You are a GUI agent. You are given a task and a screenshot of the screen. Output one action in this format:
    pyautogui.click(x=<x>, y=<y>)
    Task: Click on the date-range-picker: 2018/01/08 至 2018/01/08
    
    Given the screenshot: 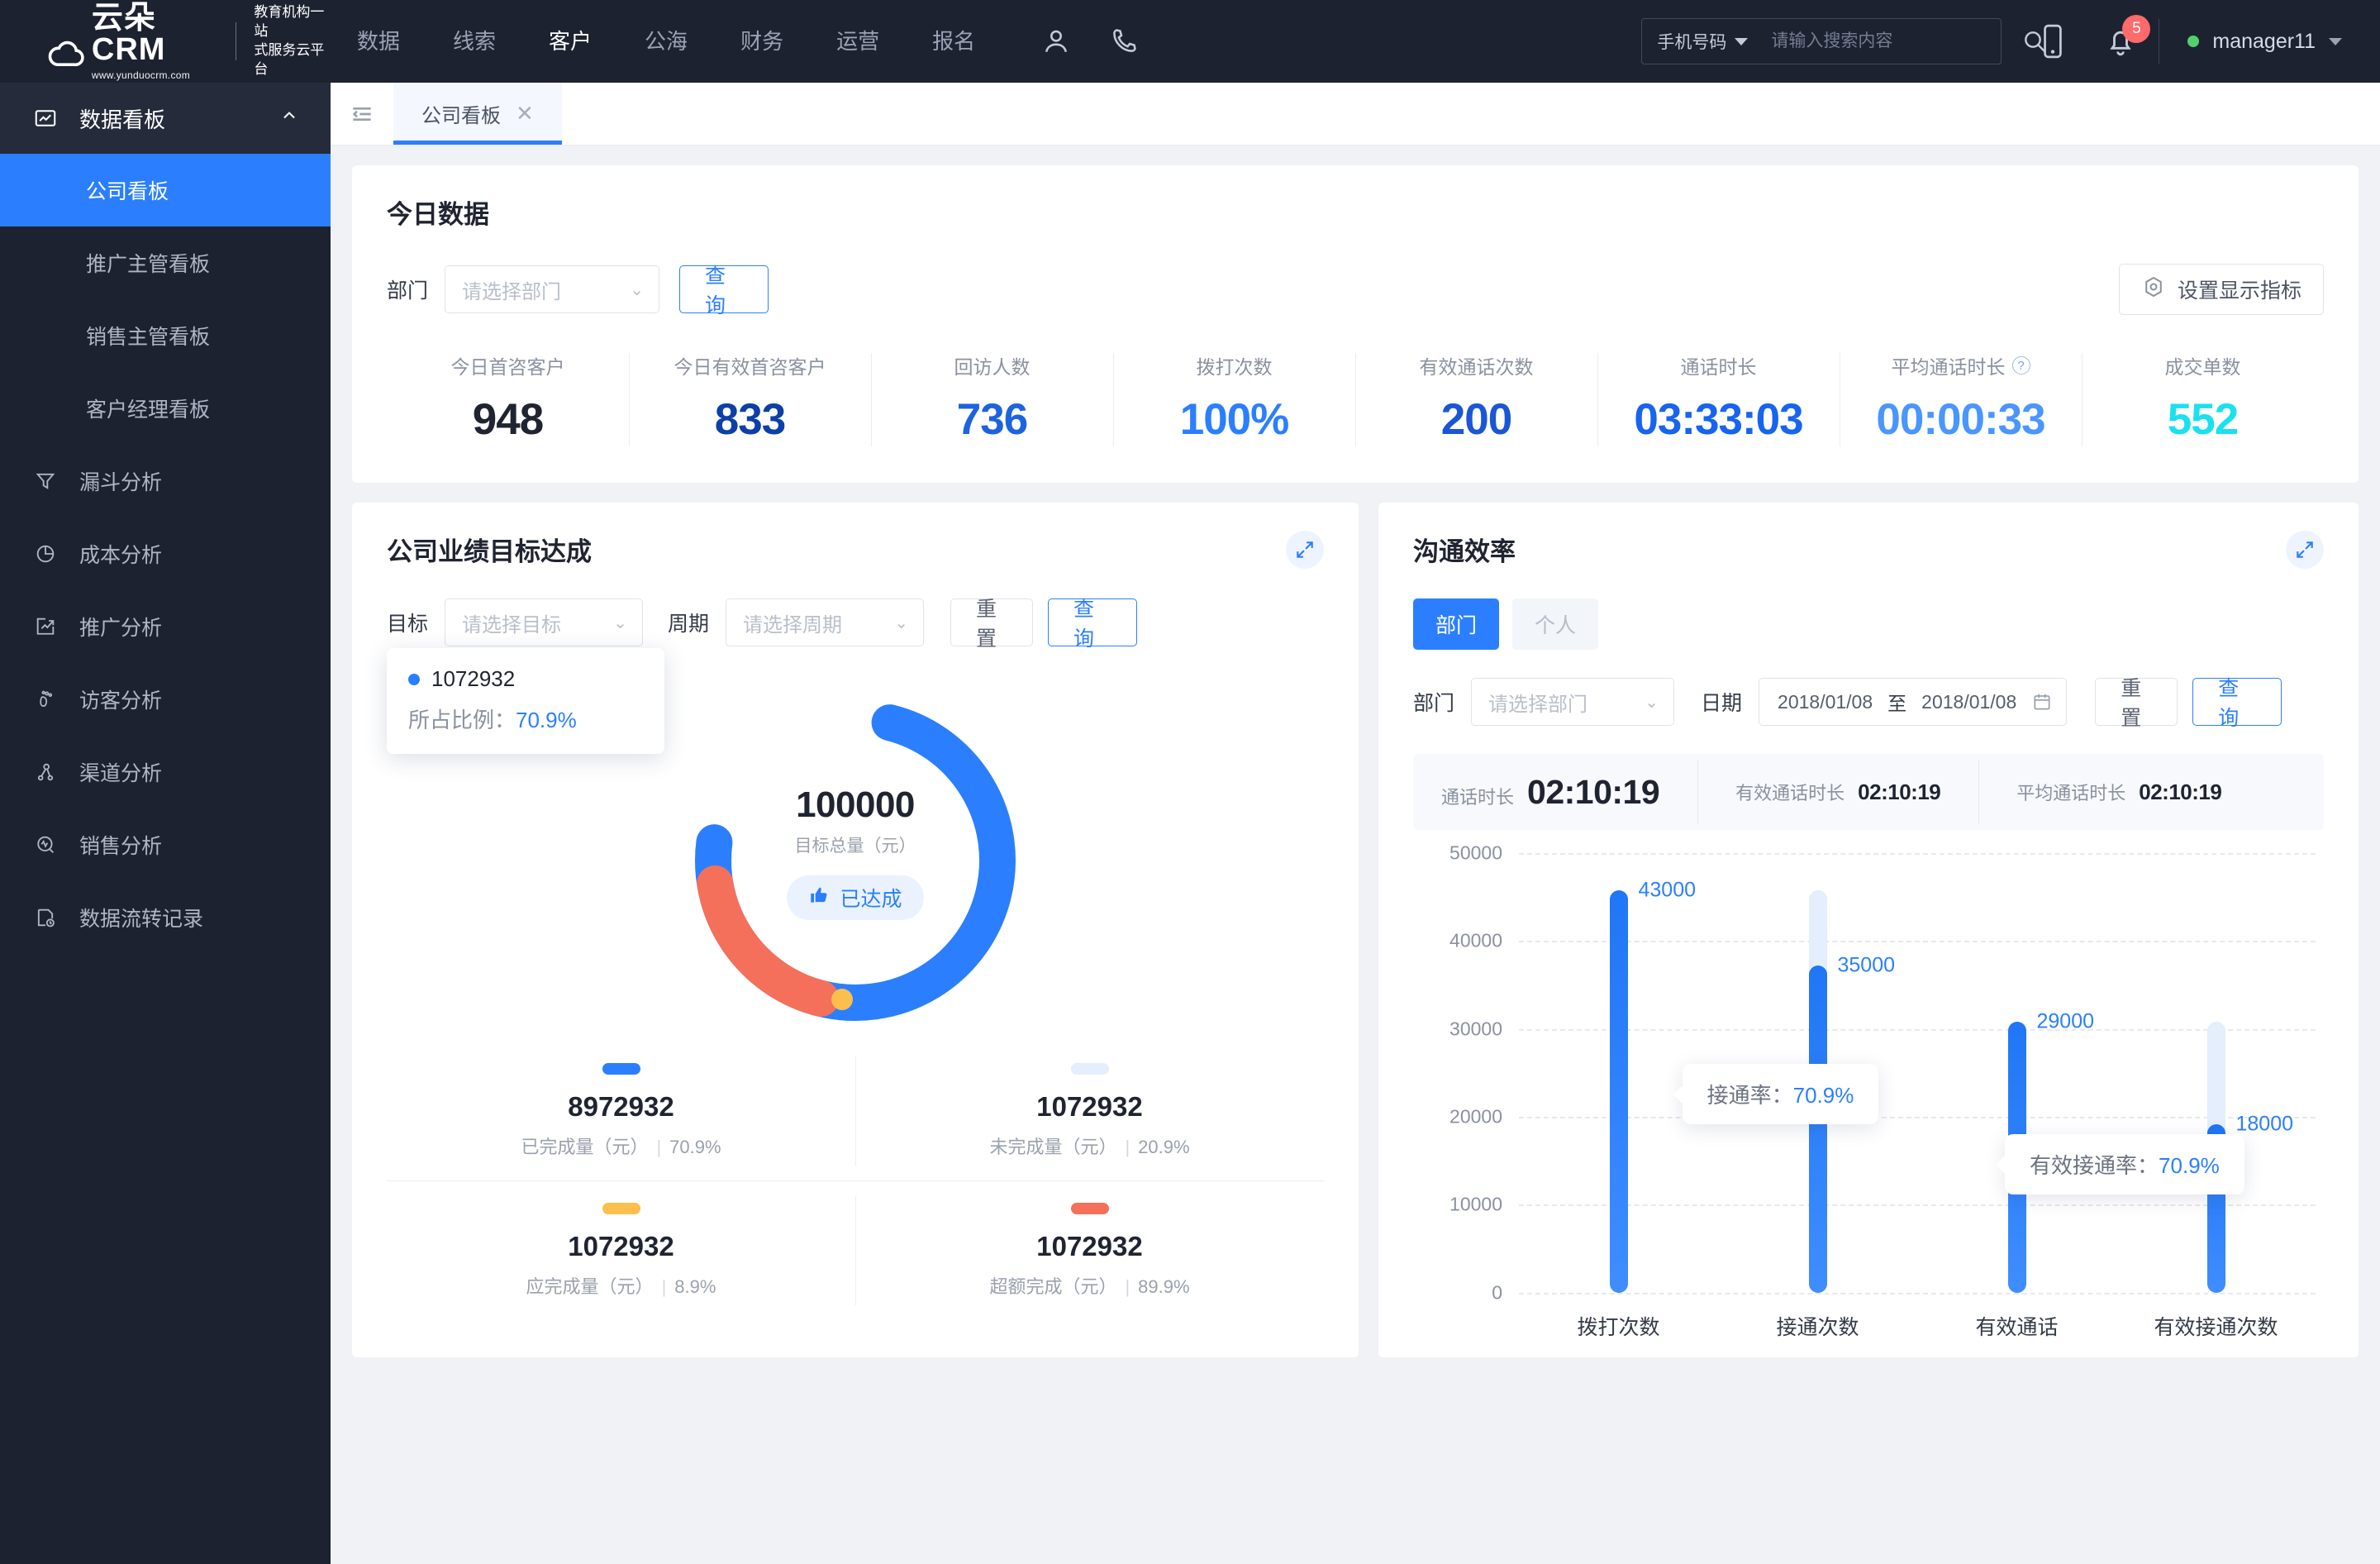 What is the action you would take?
    pyautogui.click(x=1913, y=702)
    